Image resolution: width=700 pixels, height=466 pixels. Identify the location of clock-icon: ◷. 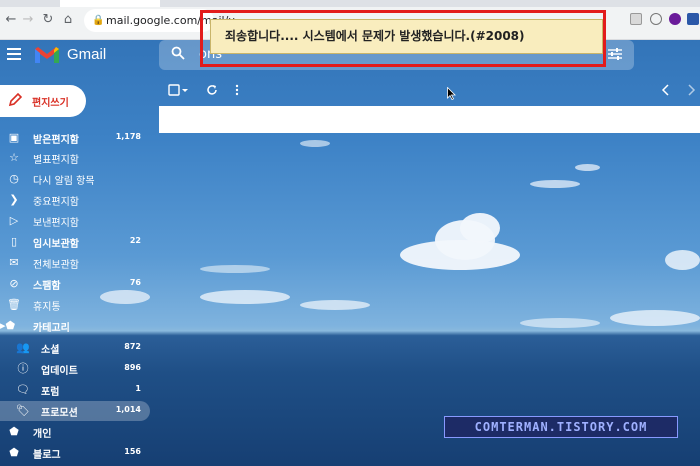
(14, 178).